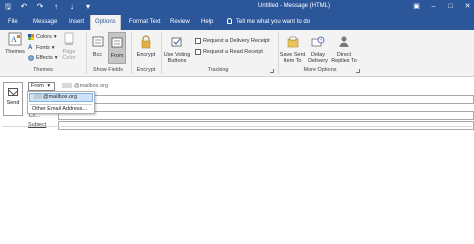 This screenshot has width=474, height=244. Describe the element at coordinates (13, 92) in the screenshot. I see `send-icon` at that location.